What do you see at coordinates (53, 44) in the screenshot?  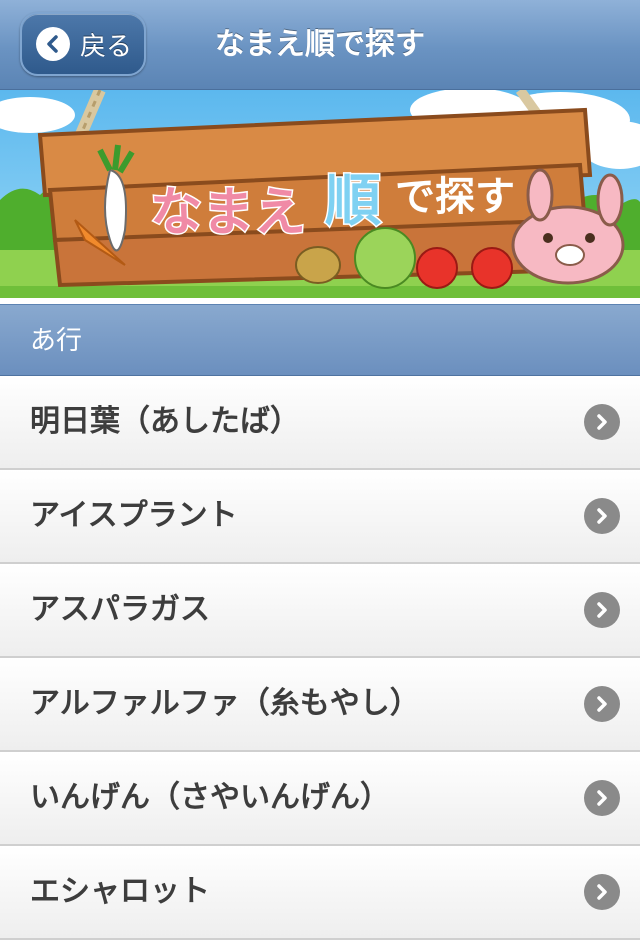 I see `chevron-left-icon` at bounding box center [53, 44].